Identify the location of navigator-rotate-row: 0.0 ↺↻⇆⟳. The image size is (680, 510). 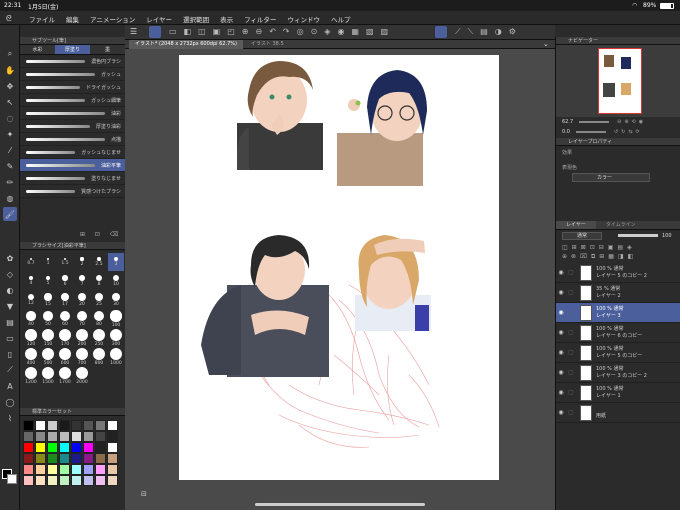
(618, 132).